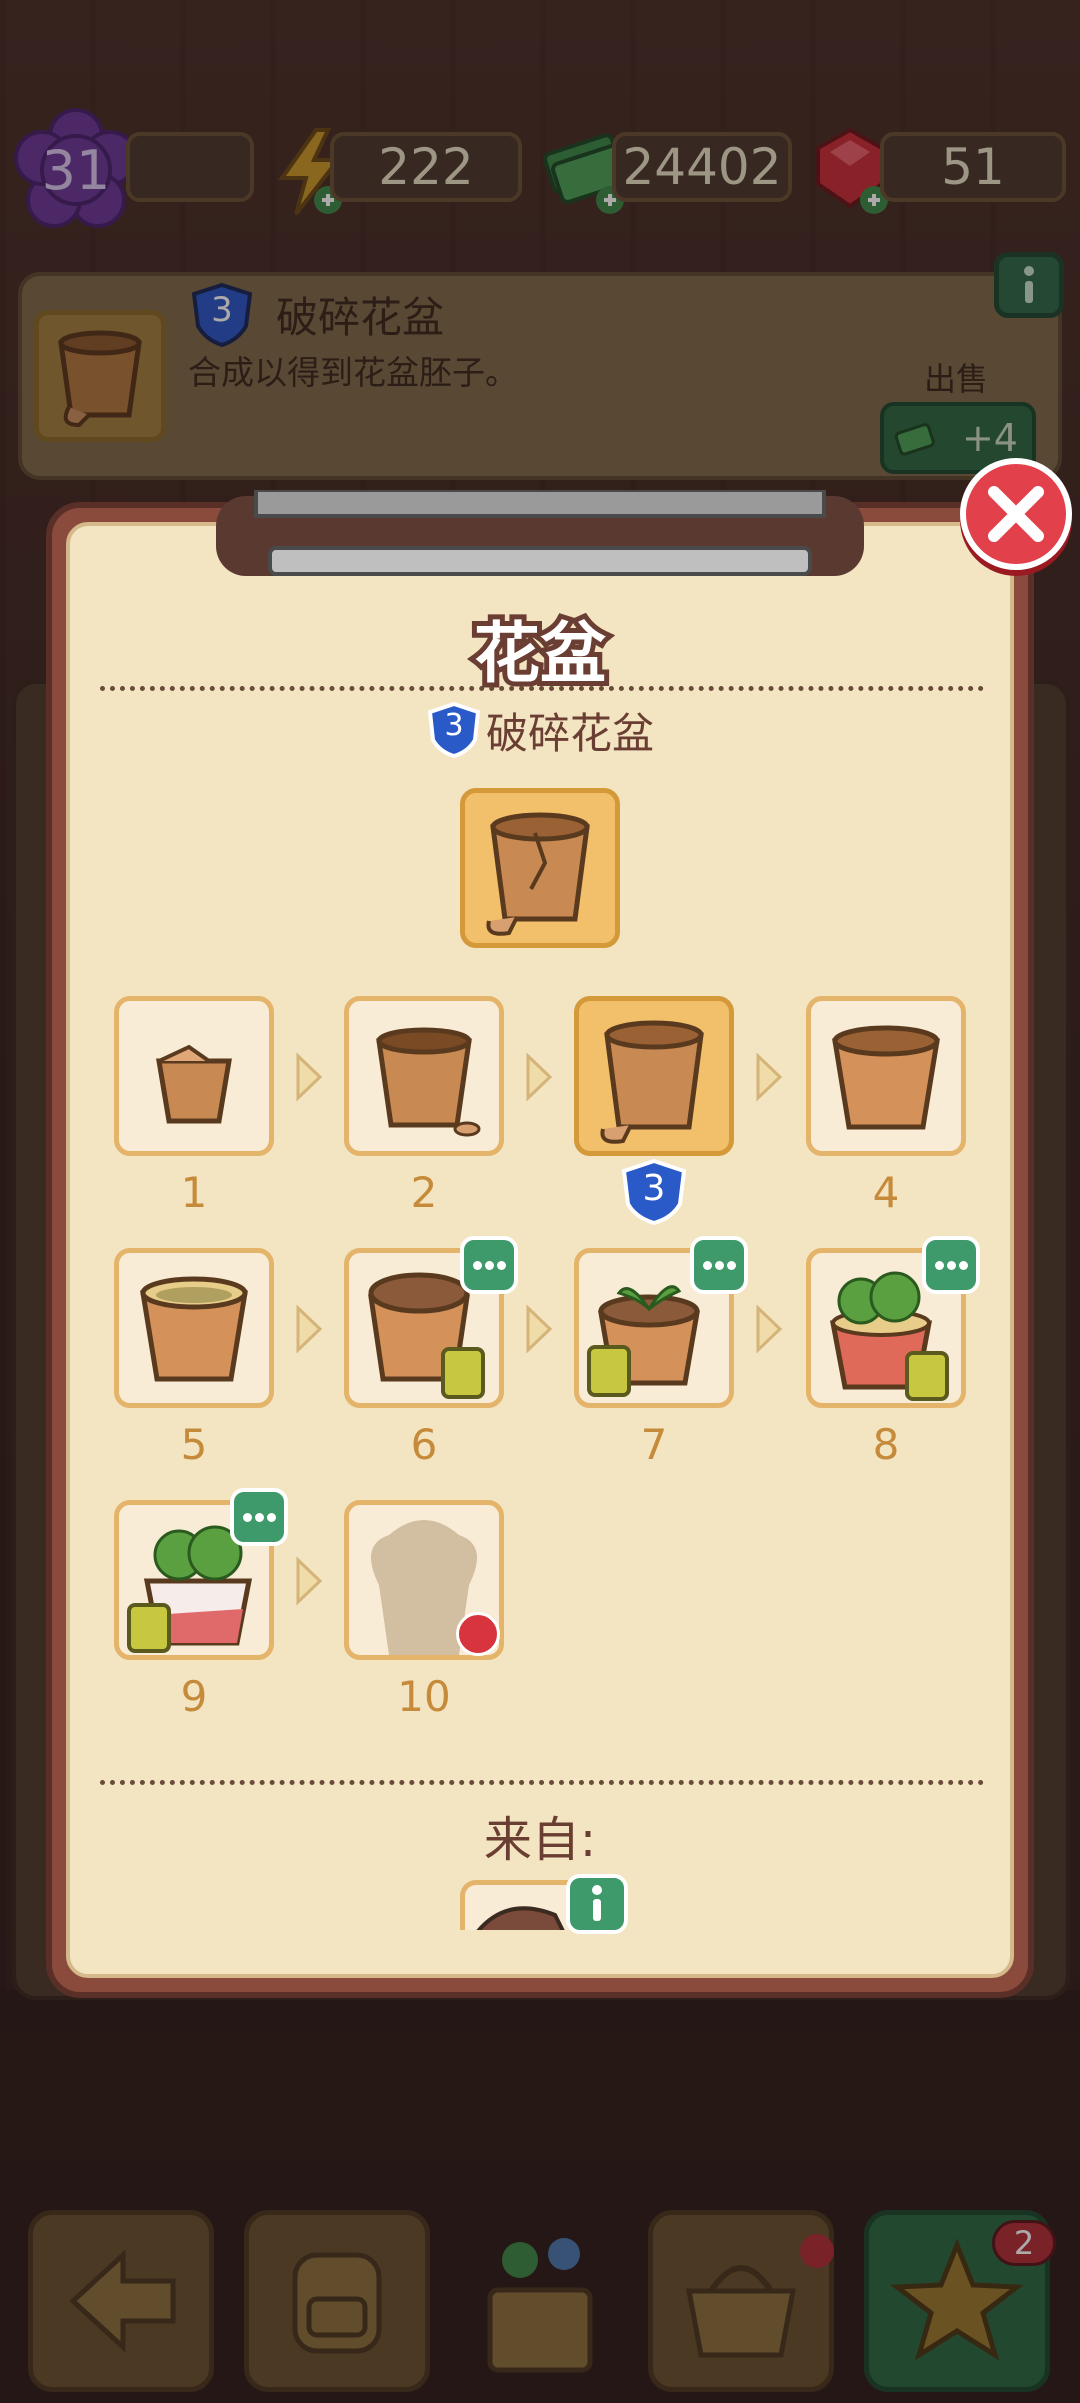 Image resolution: width=1080 pixels, height=2403 pixels. What do you see at coordinates (540, 533) in the screenshot?
I see `clipboard-clip` at bounding box center [540, 533].